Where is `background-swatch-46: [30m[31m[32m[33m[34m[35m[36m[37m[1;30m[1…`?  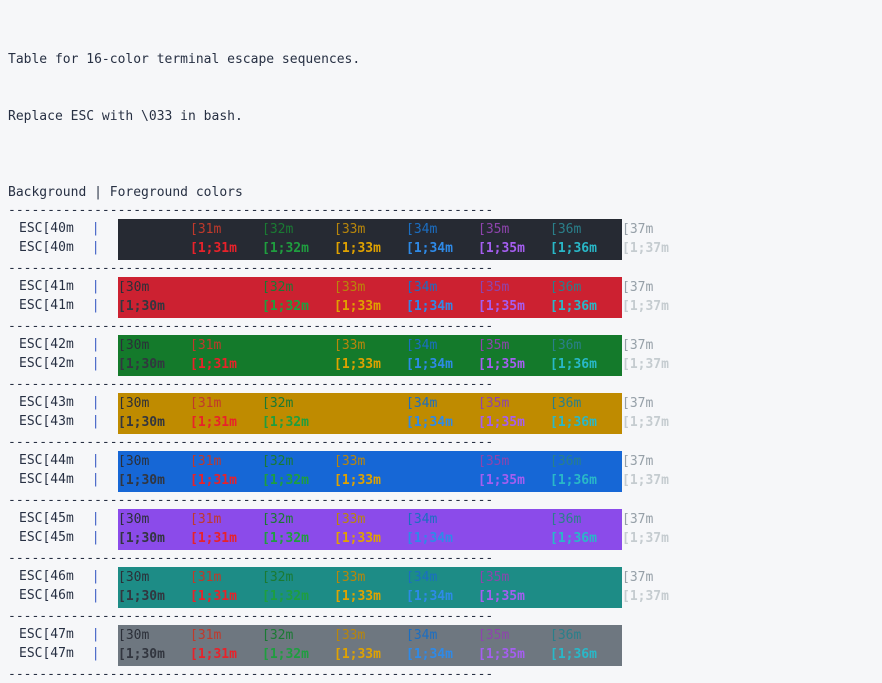 background-swatch-46: [30m[31m[32m[33m[34m[35m[36m[37m[1;30m[1… is located at coordinates (393, 587).